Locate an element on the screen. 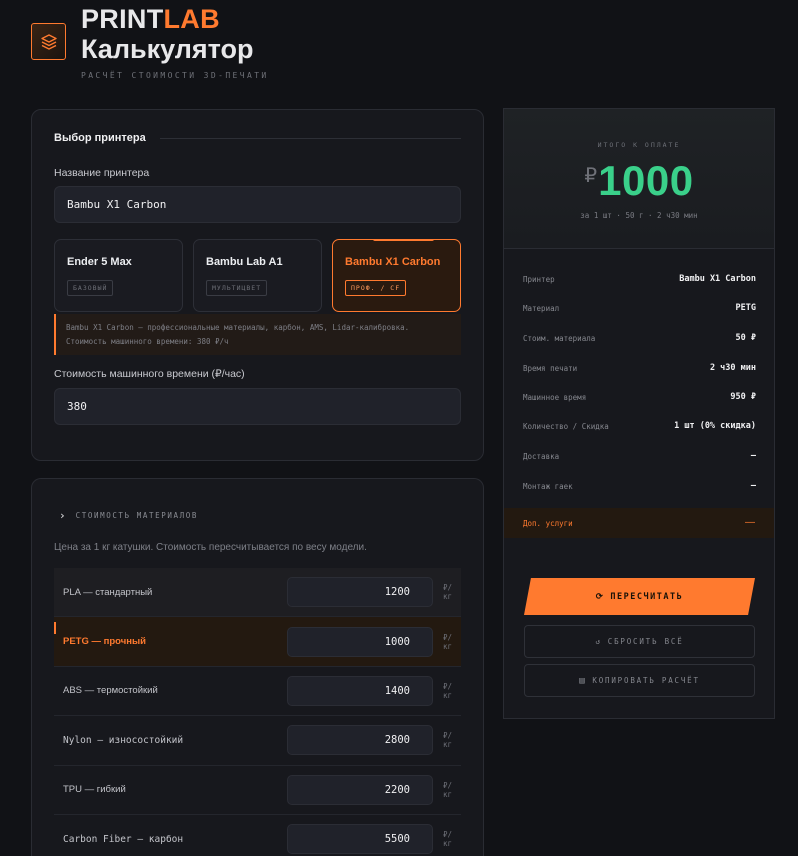 The height and width of the screenshot is (856, 798). materials-section-title: СТОИМОСТЬ МАТЕРИАЛОВ is located at coordinates (136, 515).